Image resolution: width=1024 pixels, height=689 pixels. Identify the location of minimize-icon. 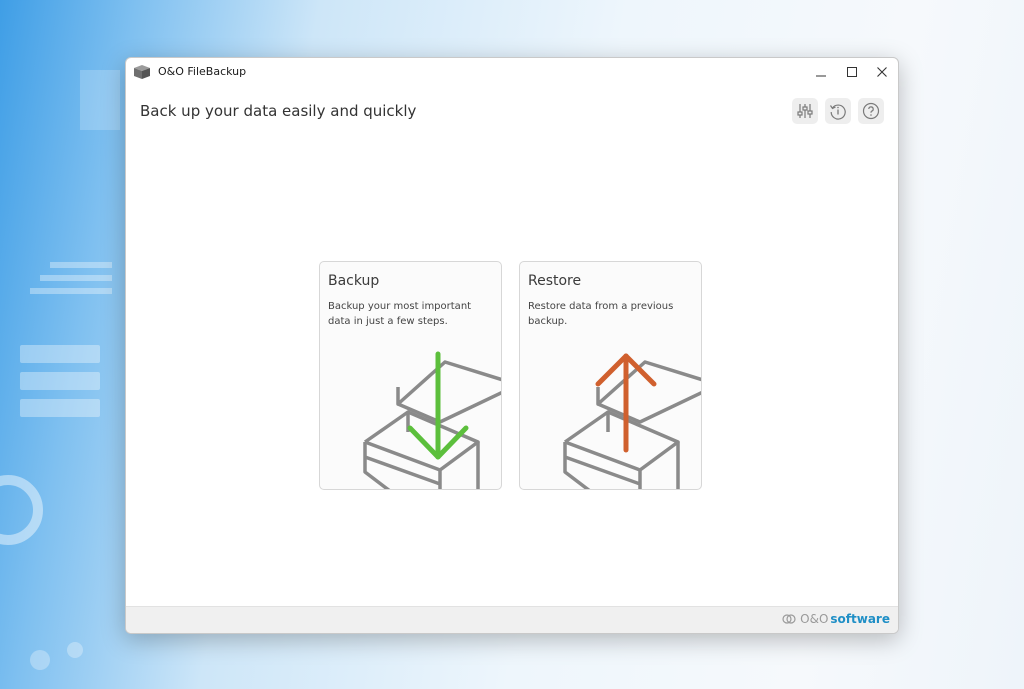
(821, 76).